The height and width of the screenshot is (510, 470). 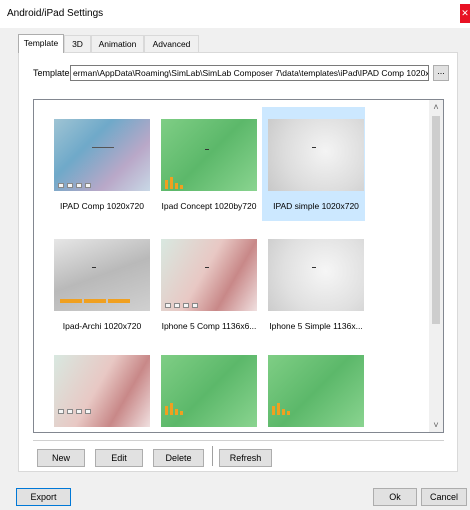 What do you see at coordinates (436, 107) in the screenshot?
I see `scroll-up-icon: ˄` at bounding box center [436, 107].